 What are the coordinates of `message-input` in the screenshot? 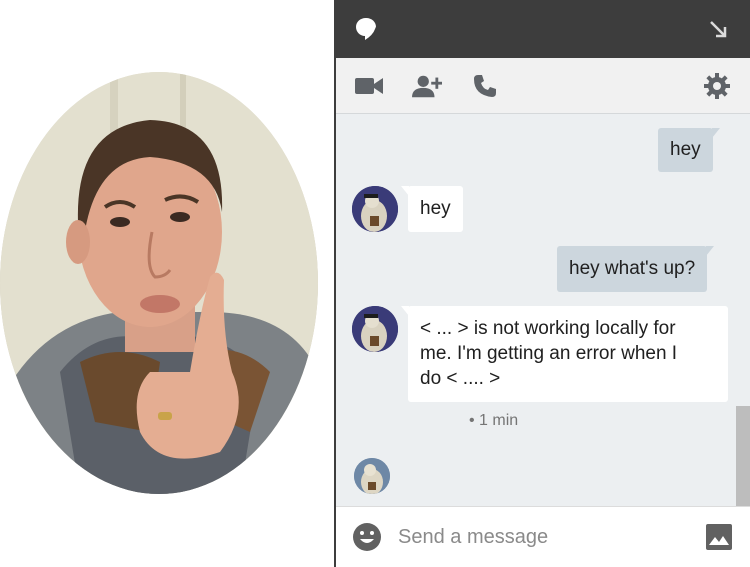 It's located at (551, 537).